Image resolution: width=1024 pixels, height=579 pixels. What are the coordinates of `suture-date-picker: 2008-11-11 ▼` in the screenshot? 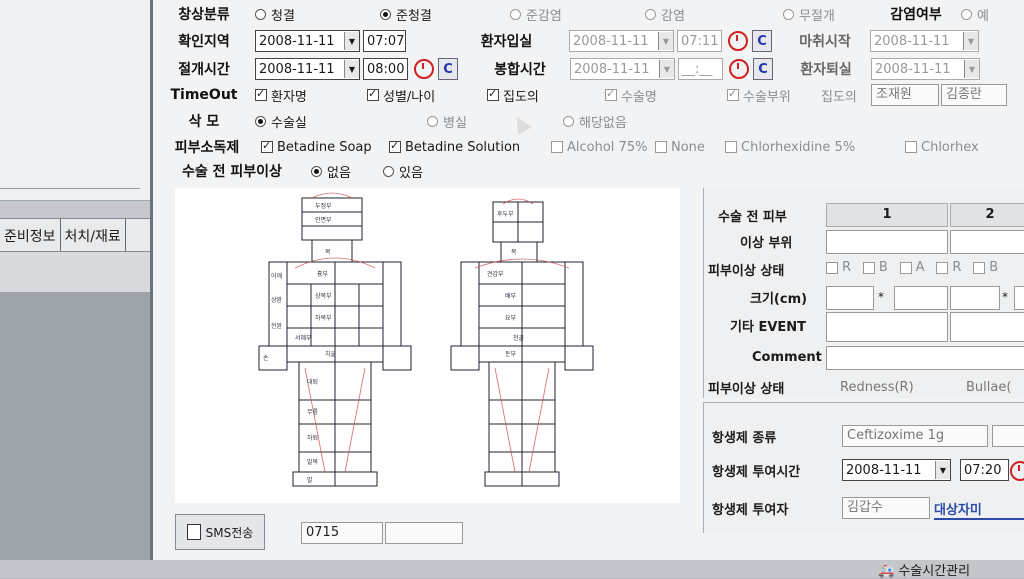 It's located at (622, 69).